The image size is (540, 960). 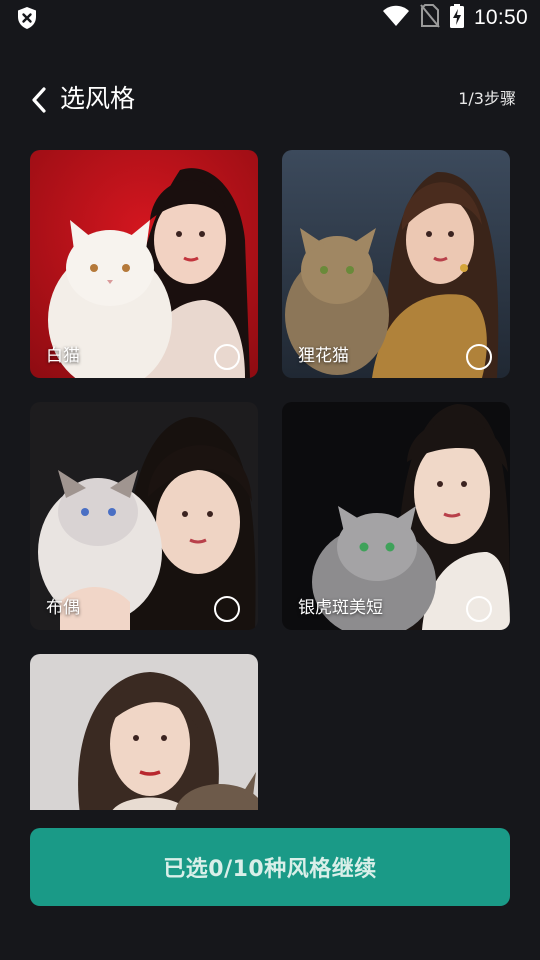 I want to click on style-card-label: 布偶, so click(x=63, y=608).